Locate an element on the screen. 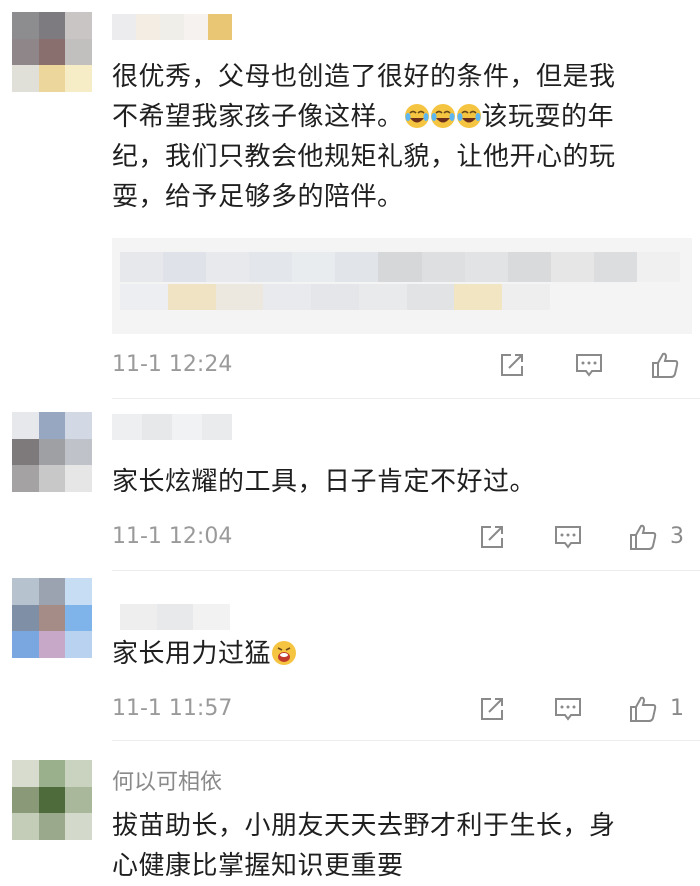 The width and height of the screenshot is (700, 886). timestamp: 11-1 11:57 is located at coordinates (172, 708).